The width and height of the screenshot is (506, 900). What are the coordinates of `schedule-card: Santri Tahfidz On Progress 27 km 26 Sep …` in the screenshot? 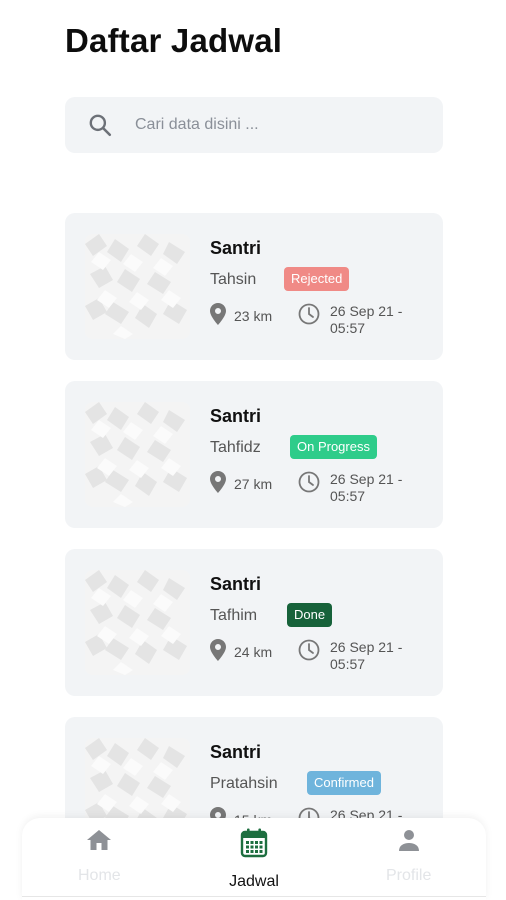 It's located at (254, 454).